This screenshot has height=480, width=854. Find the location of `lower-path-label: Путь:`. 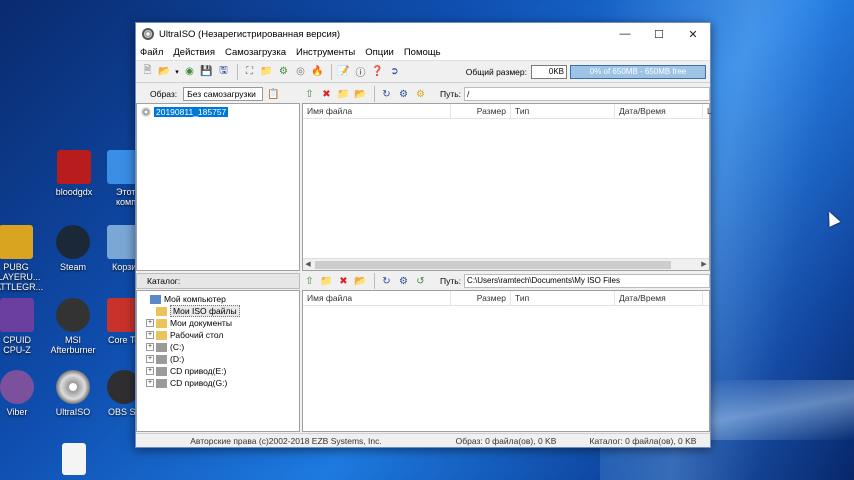

lower-path-label: Путь: is located at coordinates (451, 281).